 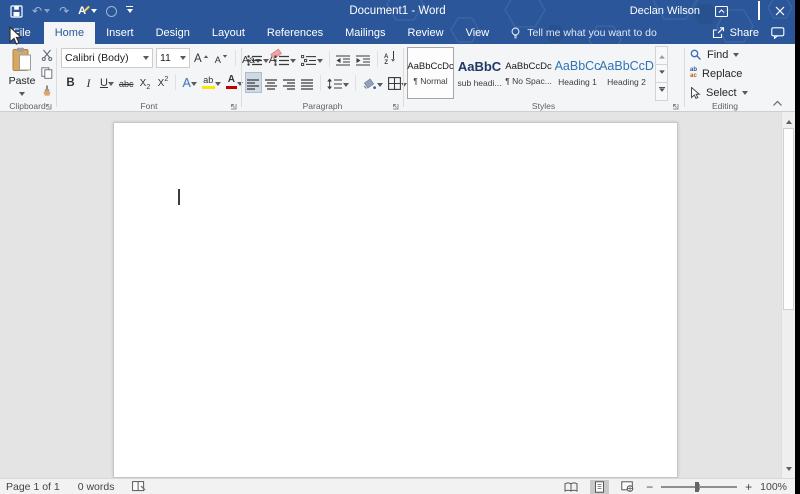 What do you see at coordinates (718, 33) in the screenshot?
I see `share-icon` at bounding box center [718, 33].